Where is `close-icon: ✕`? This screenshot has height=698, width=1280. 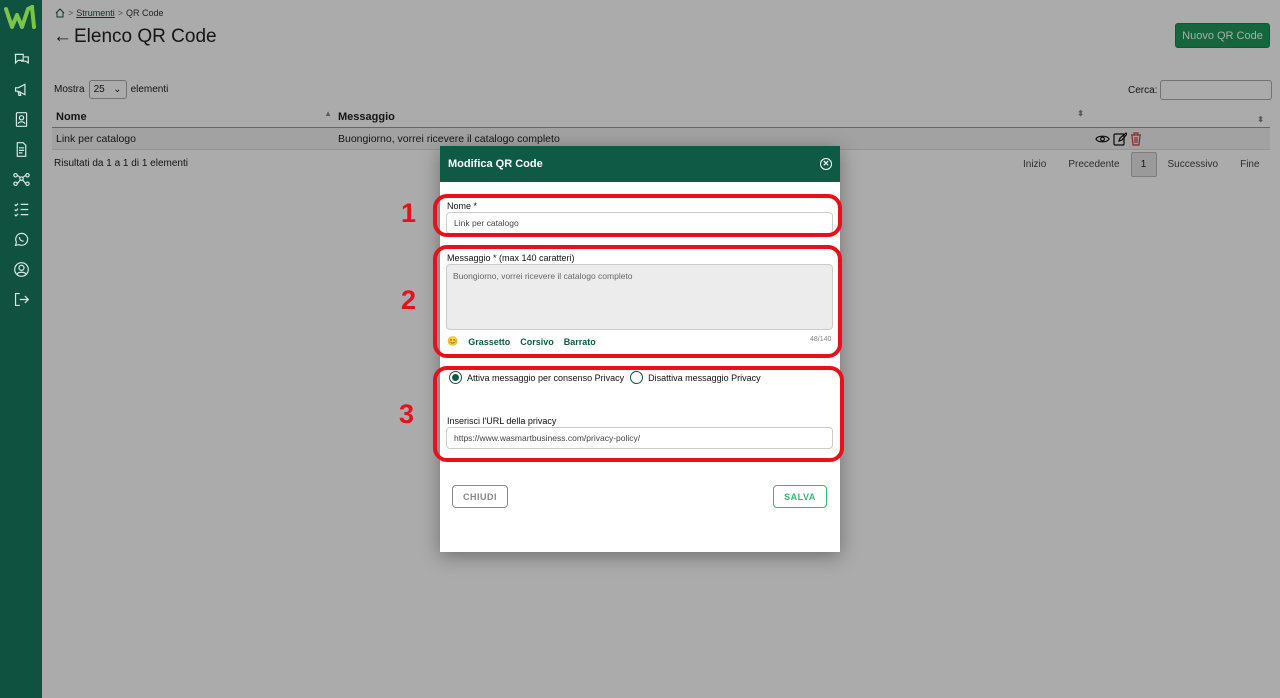
close-icon: ✕ is located at coordinates (826, 164).